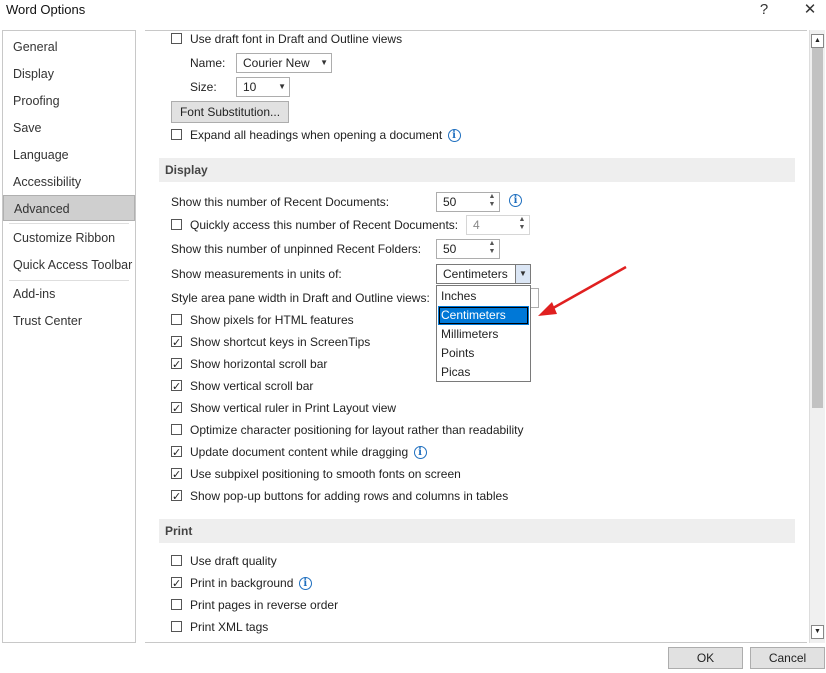  Describe the element at coordinates (280, 342) in the screenshot. I see `option-label: Show shortcut keys in ScreenTips` at that location.